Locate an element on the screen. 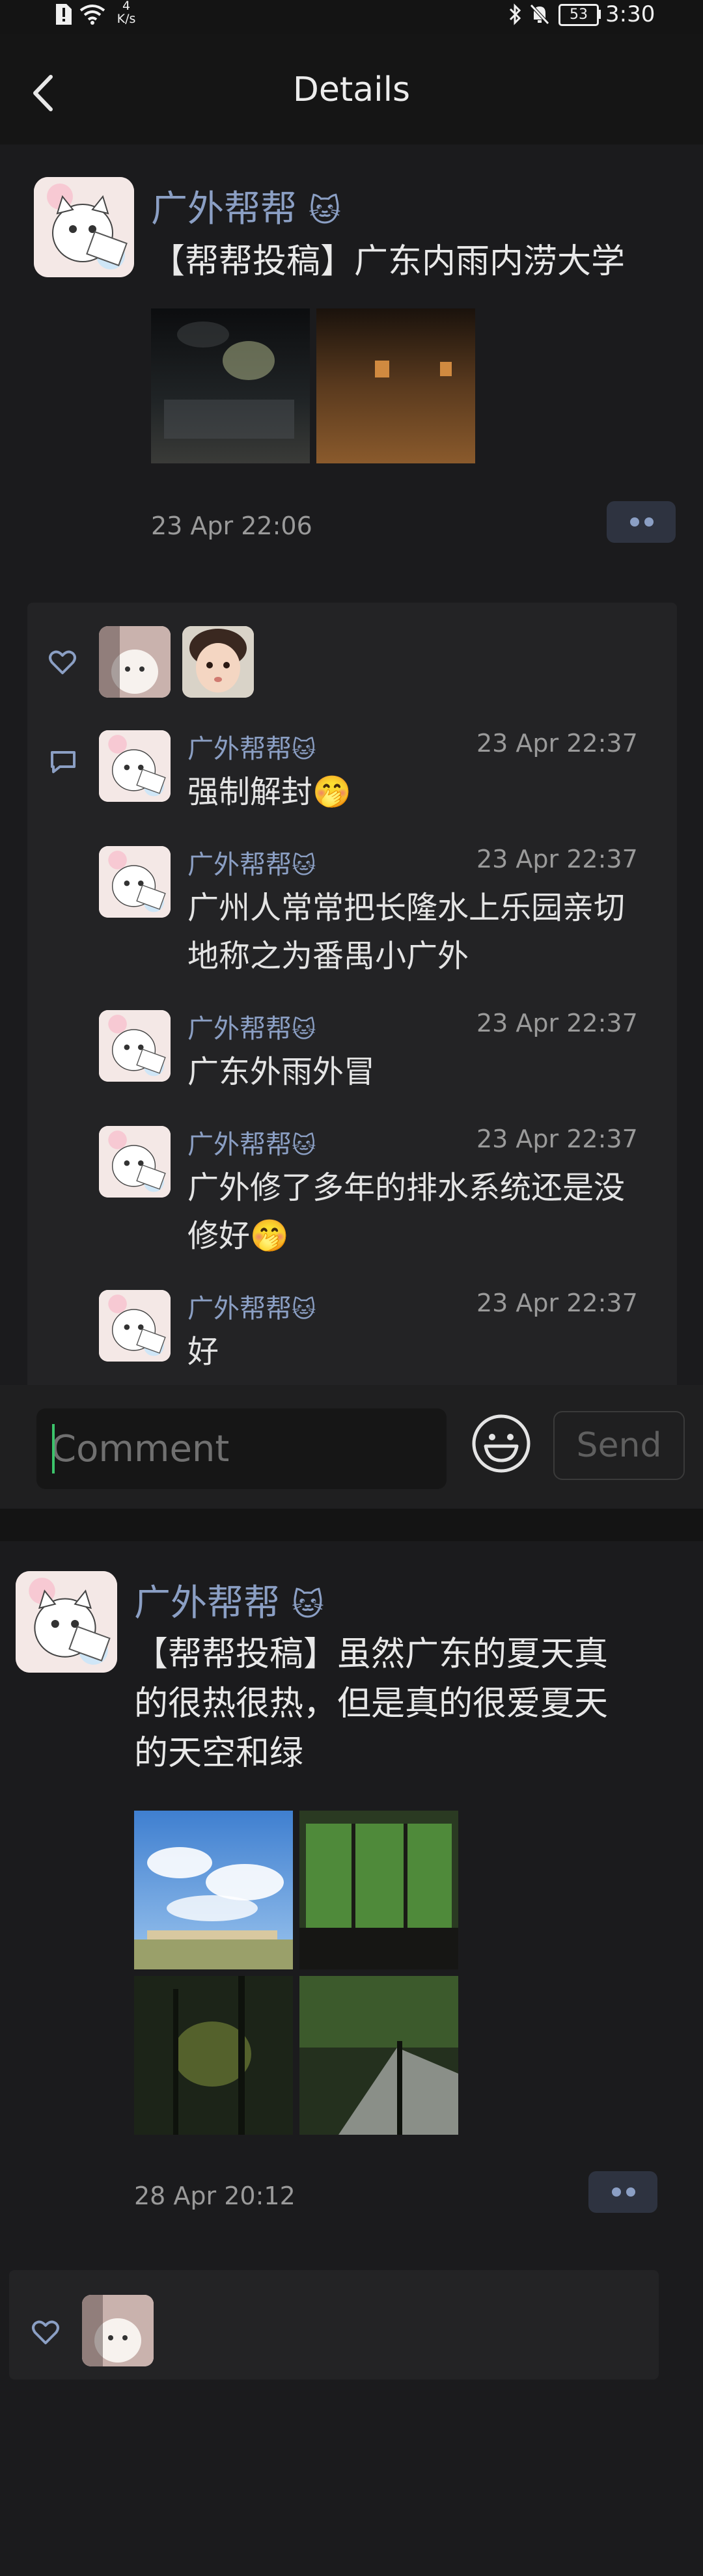 The width and height of the screenshot is (703, 2576). trees-sunset-photo is located at coordinates (213, 2055).